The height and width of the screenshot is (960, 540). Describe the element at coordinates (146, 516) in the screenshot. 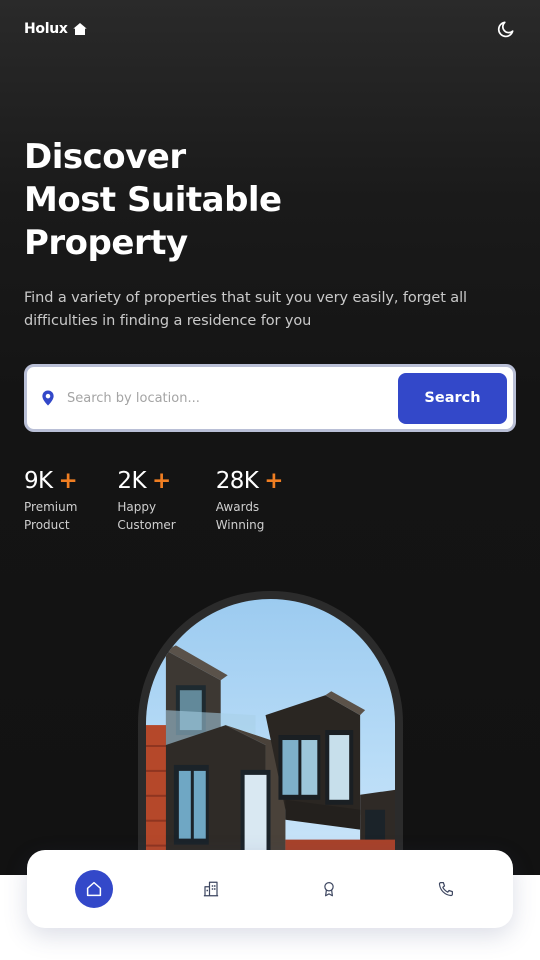

I see `stat-label: Happy Customer` at that location.